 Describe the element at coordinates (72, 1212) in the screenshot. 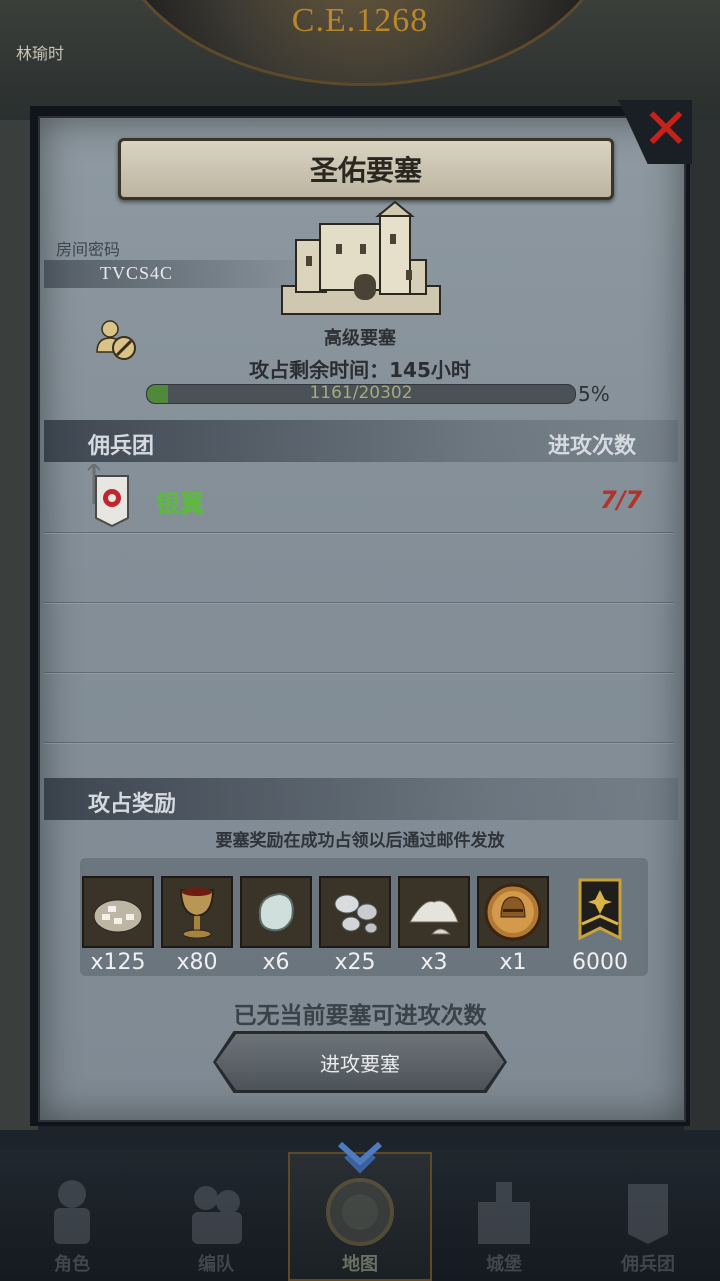

I see `knight-icon` at that location.